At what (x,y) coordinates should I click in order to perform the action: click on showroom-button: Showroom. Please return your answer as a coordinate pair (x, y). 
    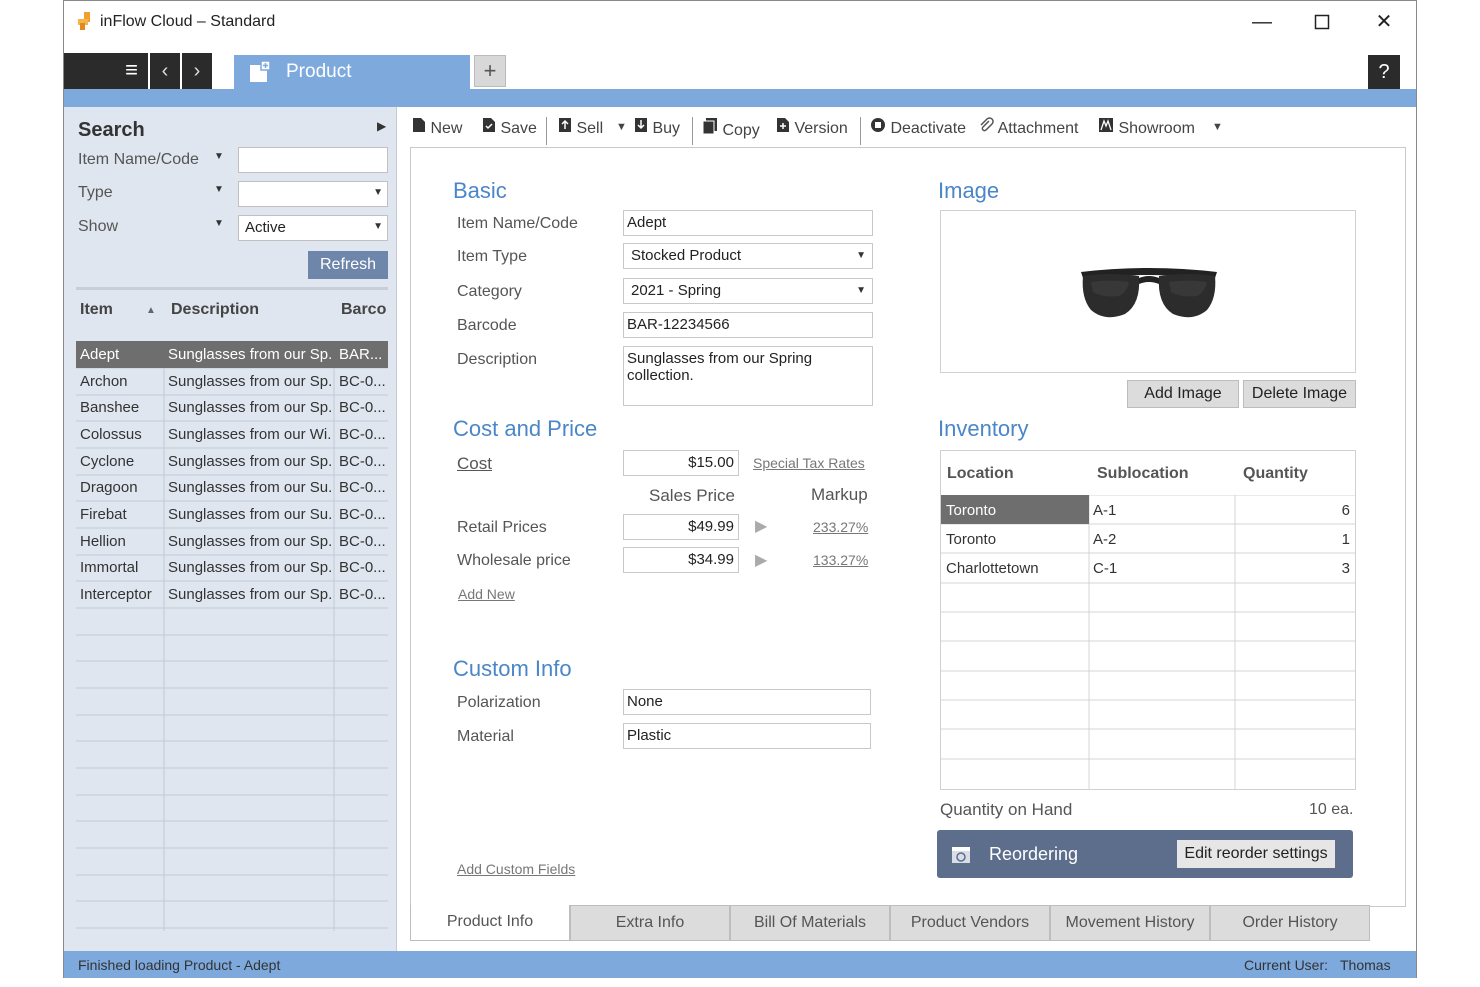
    Looking at the image, I should click on (1146, 127).